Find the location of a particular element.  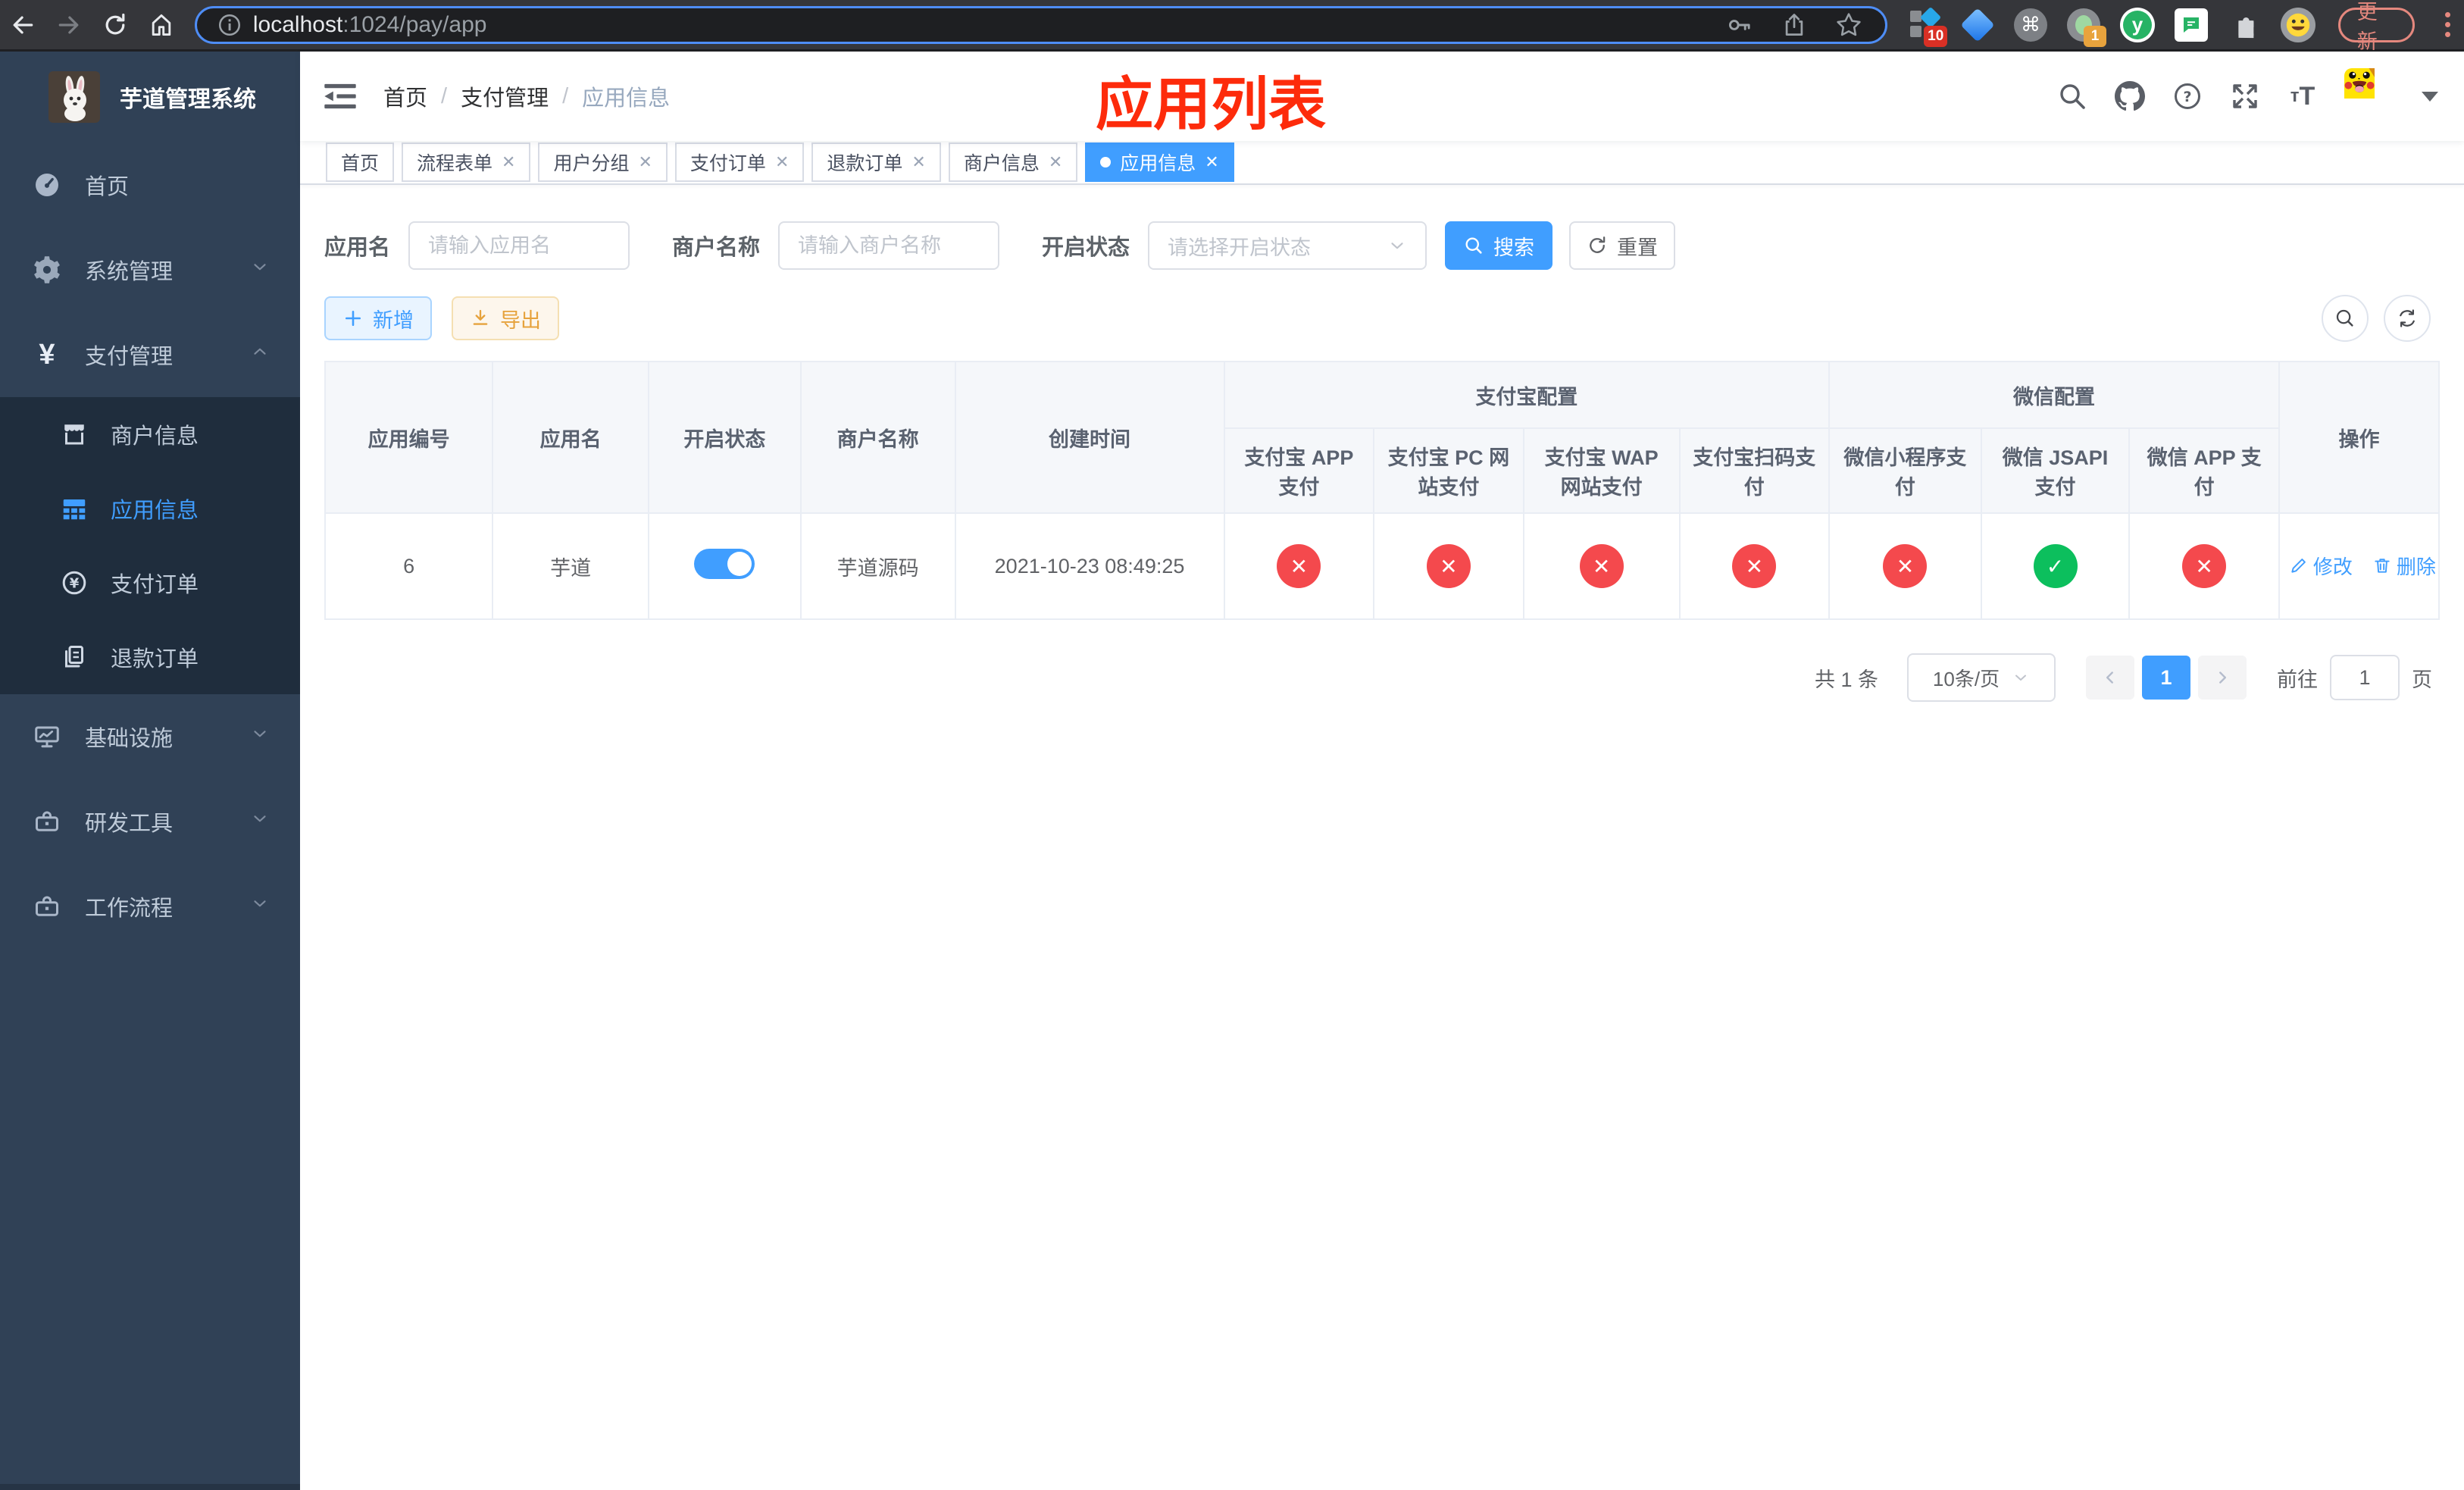

address-bar: localhost:1024/pay/app is located at coordinates (1040, 25).